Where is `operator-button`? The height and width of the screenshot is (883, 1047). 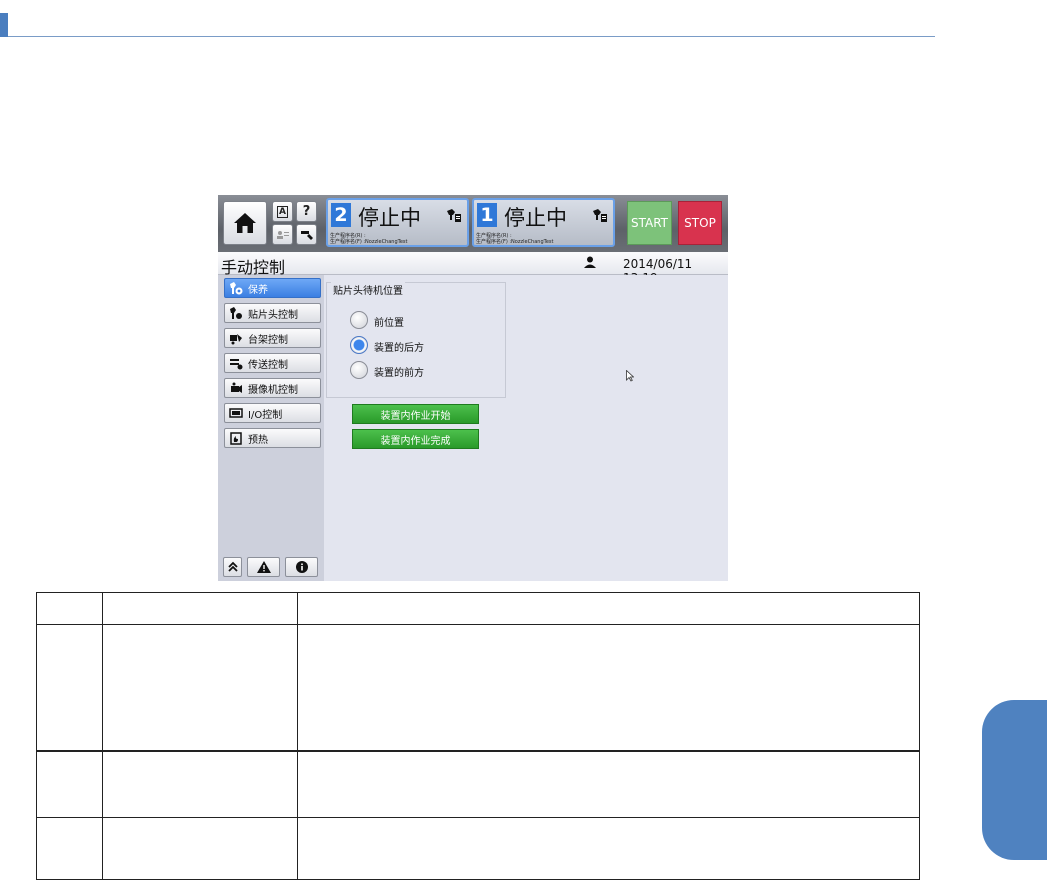 operator-button is located at coordinates (282, 234).